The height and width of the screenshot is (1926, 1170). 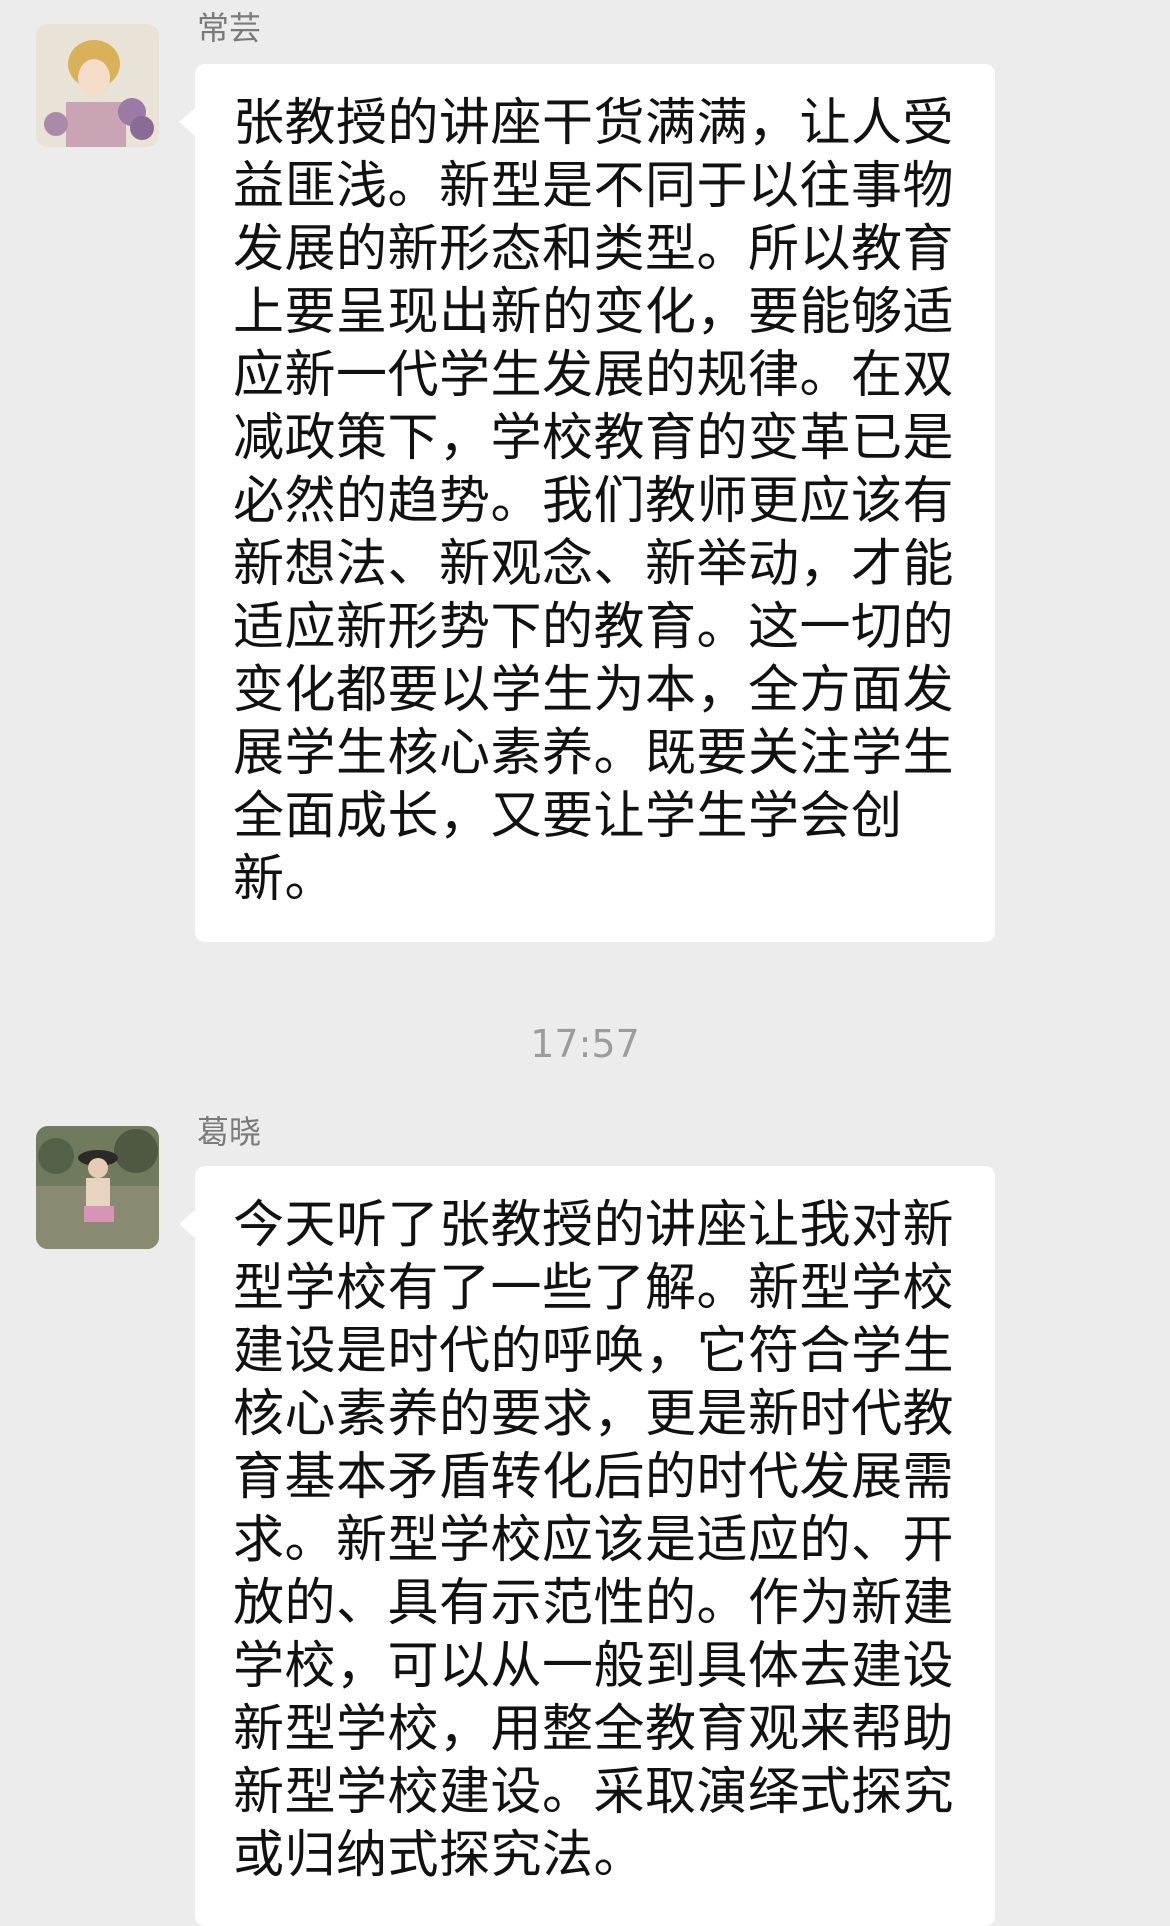 I want to click on child-photo-avatar-icon, so click(x=97, y=1187).